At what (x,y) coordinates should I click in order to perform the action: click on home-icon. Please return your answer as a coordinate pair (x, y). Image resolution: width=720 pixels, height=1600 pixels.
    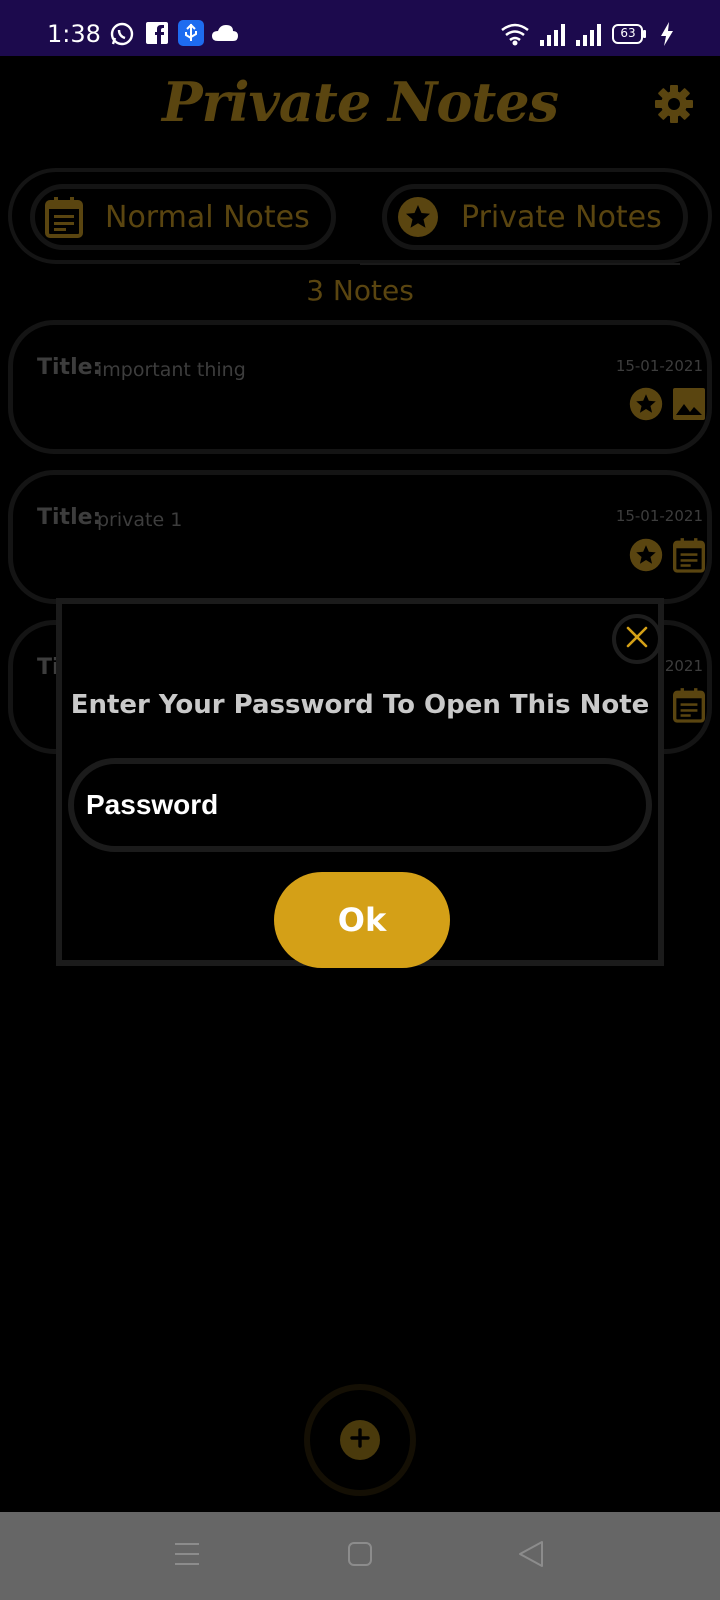
    Looking at the image, I should click on (360, 1556).